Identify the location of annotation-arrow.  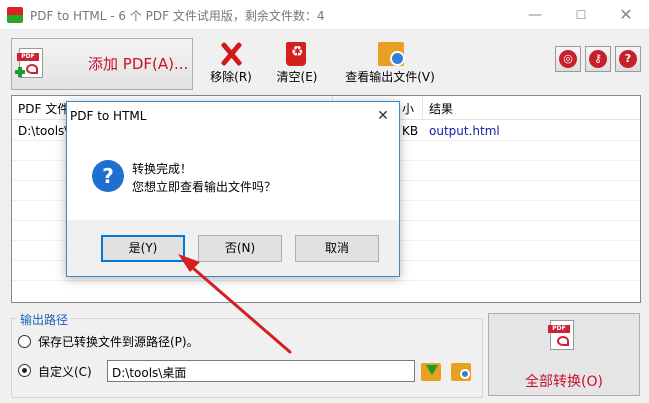
(235, 304).